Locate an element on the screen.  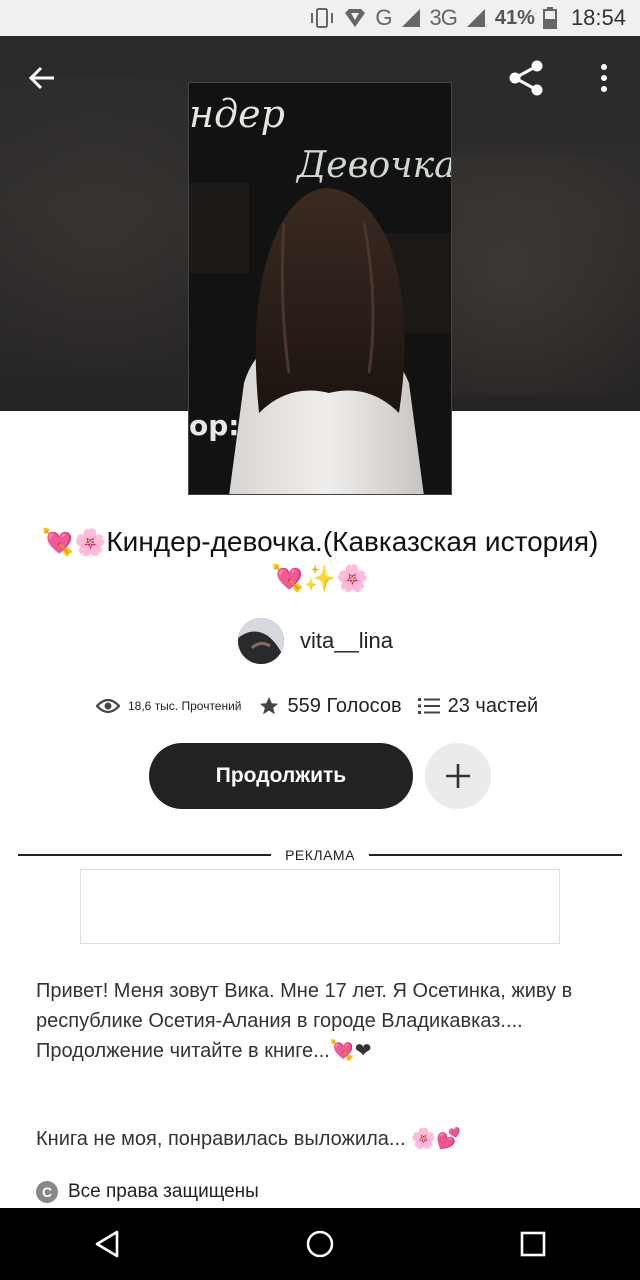
cover-title-bottom: op: is located at coordinates (214, 425).